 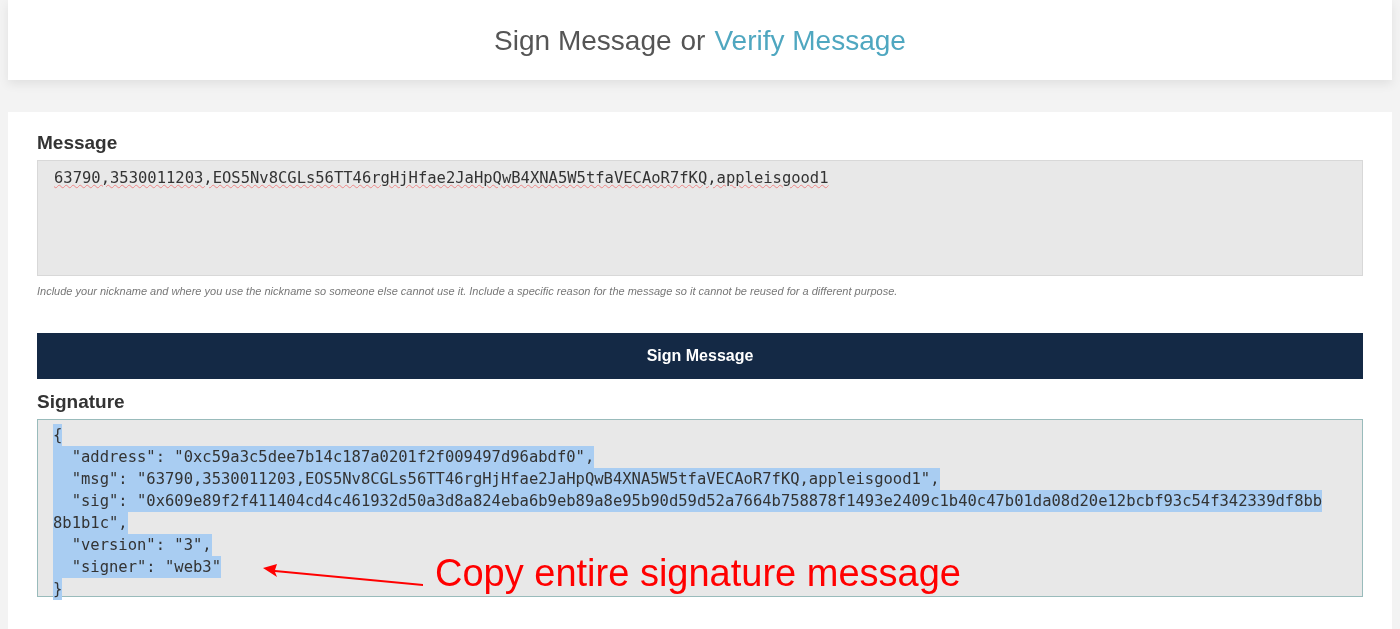 I want to click on sign-message-button: Sign Message, so click(x=700, y=356).